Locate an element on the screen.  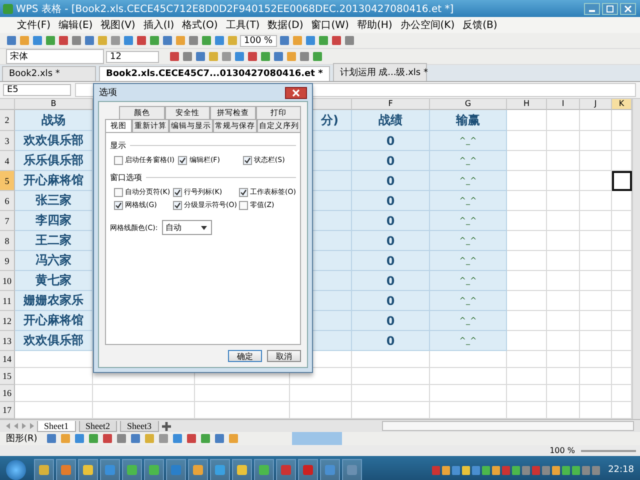
row-header: 12 is located at coordinates (7, 321).